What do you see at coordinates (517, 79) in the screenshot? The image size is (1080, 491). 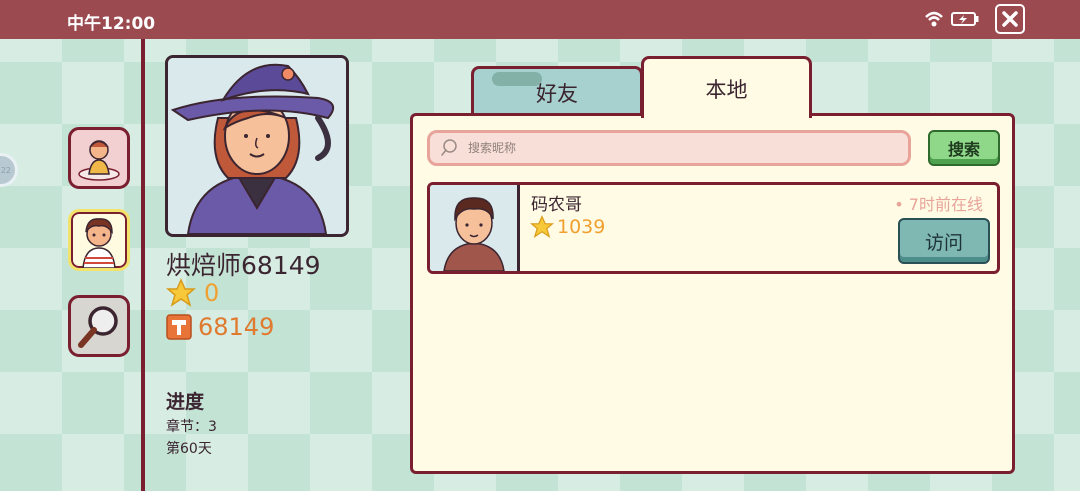 I see `tab-notification-pill` at bounding box center [517, 79].